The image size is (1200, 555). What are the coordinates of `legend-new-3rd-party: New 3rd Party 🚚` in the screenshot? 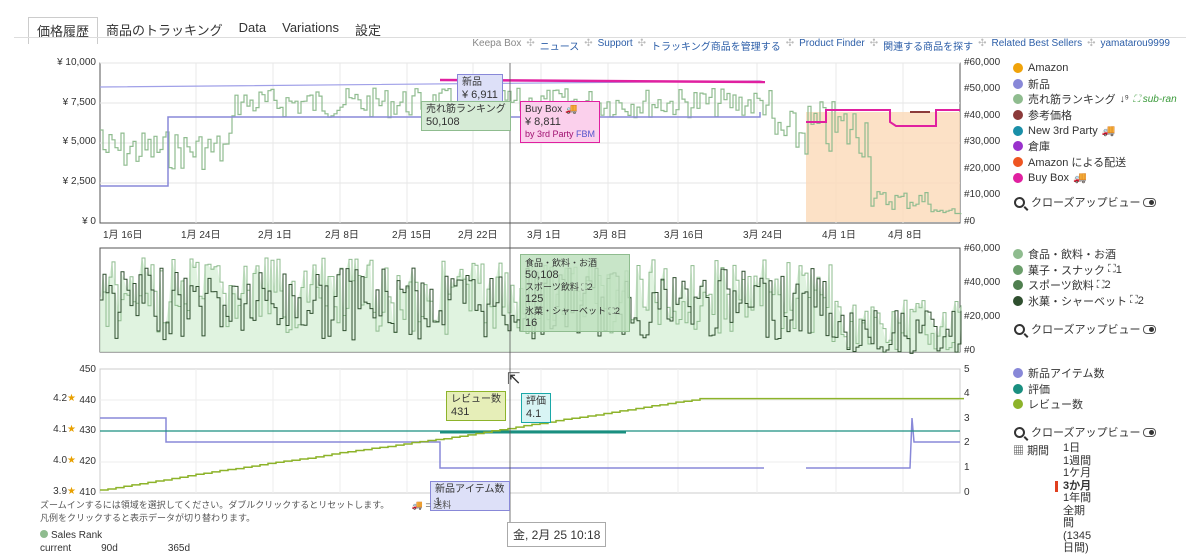 It's located at (1095, 131).